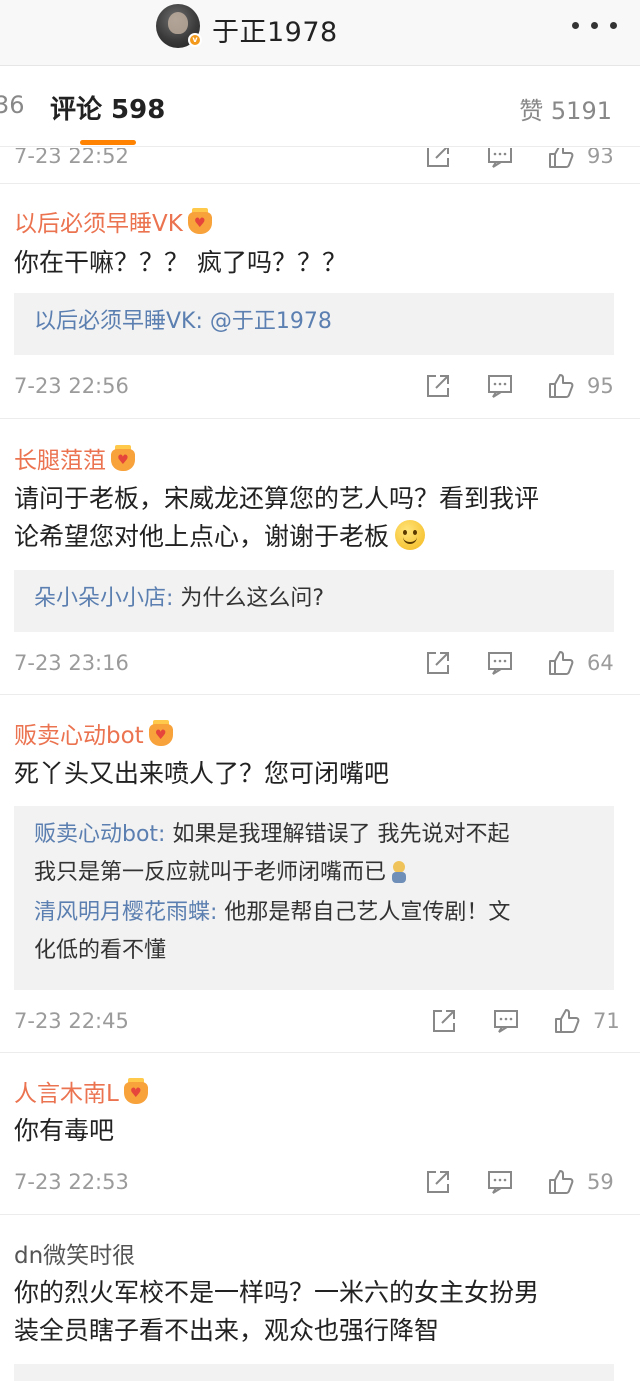 The image size is (640, 1381). Describe the element at coordinates (320, 107) in the screenshot. I see `tab-bar: 36 评论 598 赞 5191` at that location.